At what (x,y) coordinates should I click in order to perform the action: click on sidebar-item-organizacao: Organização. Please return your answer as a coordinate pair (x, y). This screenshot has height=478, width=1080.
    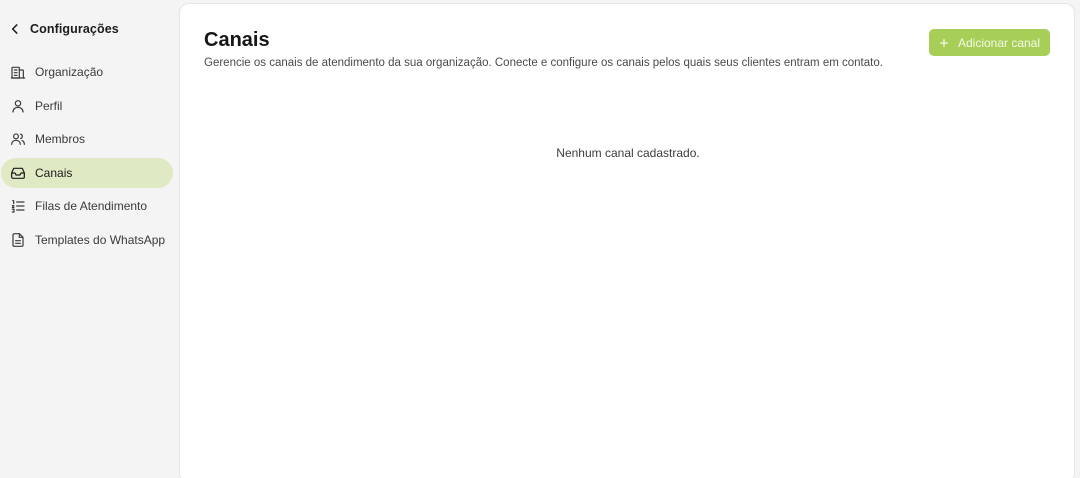
    Looking at the image, I should click on (87, 72).